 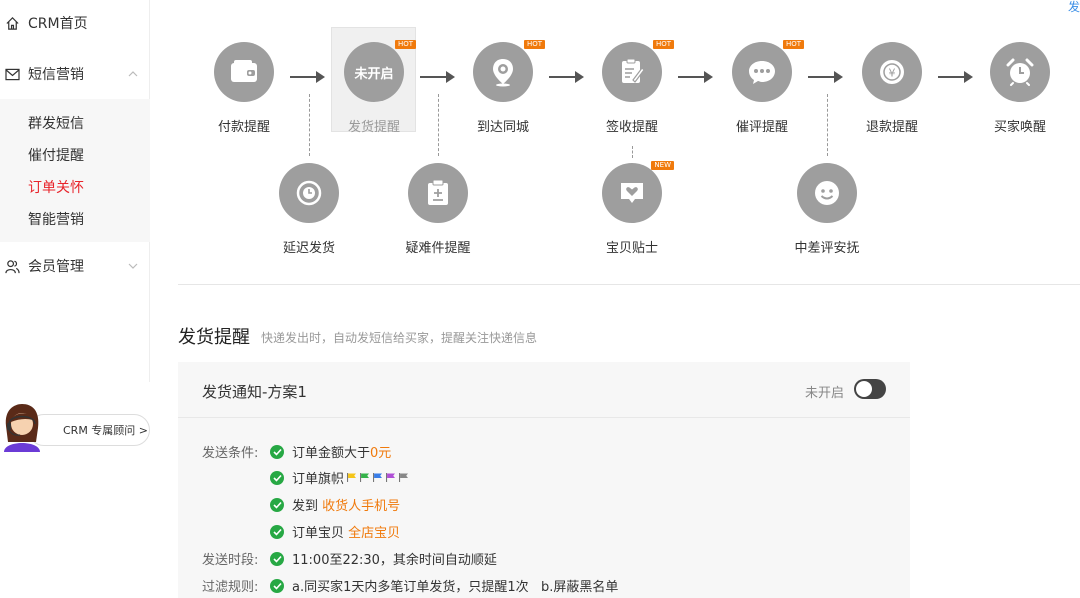 I want to click on condition-text: 订单宝贝, so click(x=320, y=533).